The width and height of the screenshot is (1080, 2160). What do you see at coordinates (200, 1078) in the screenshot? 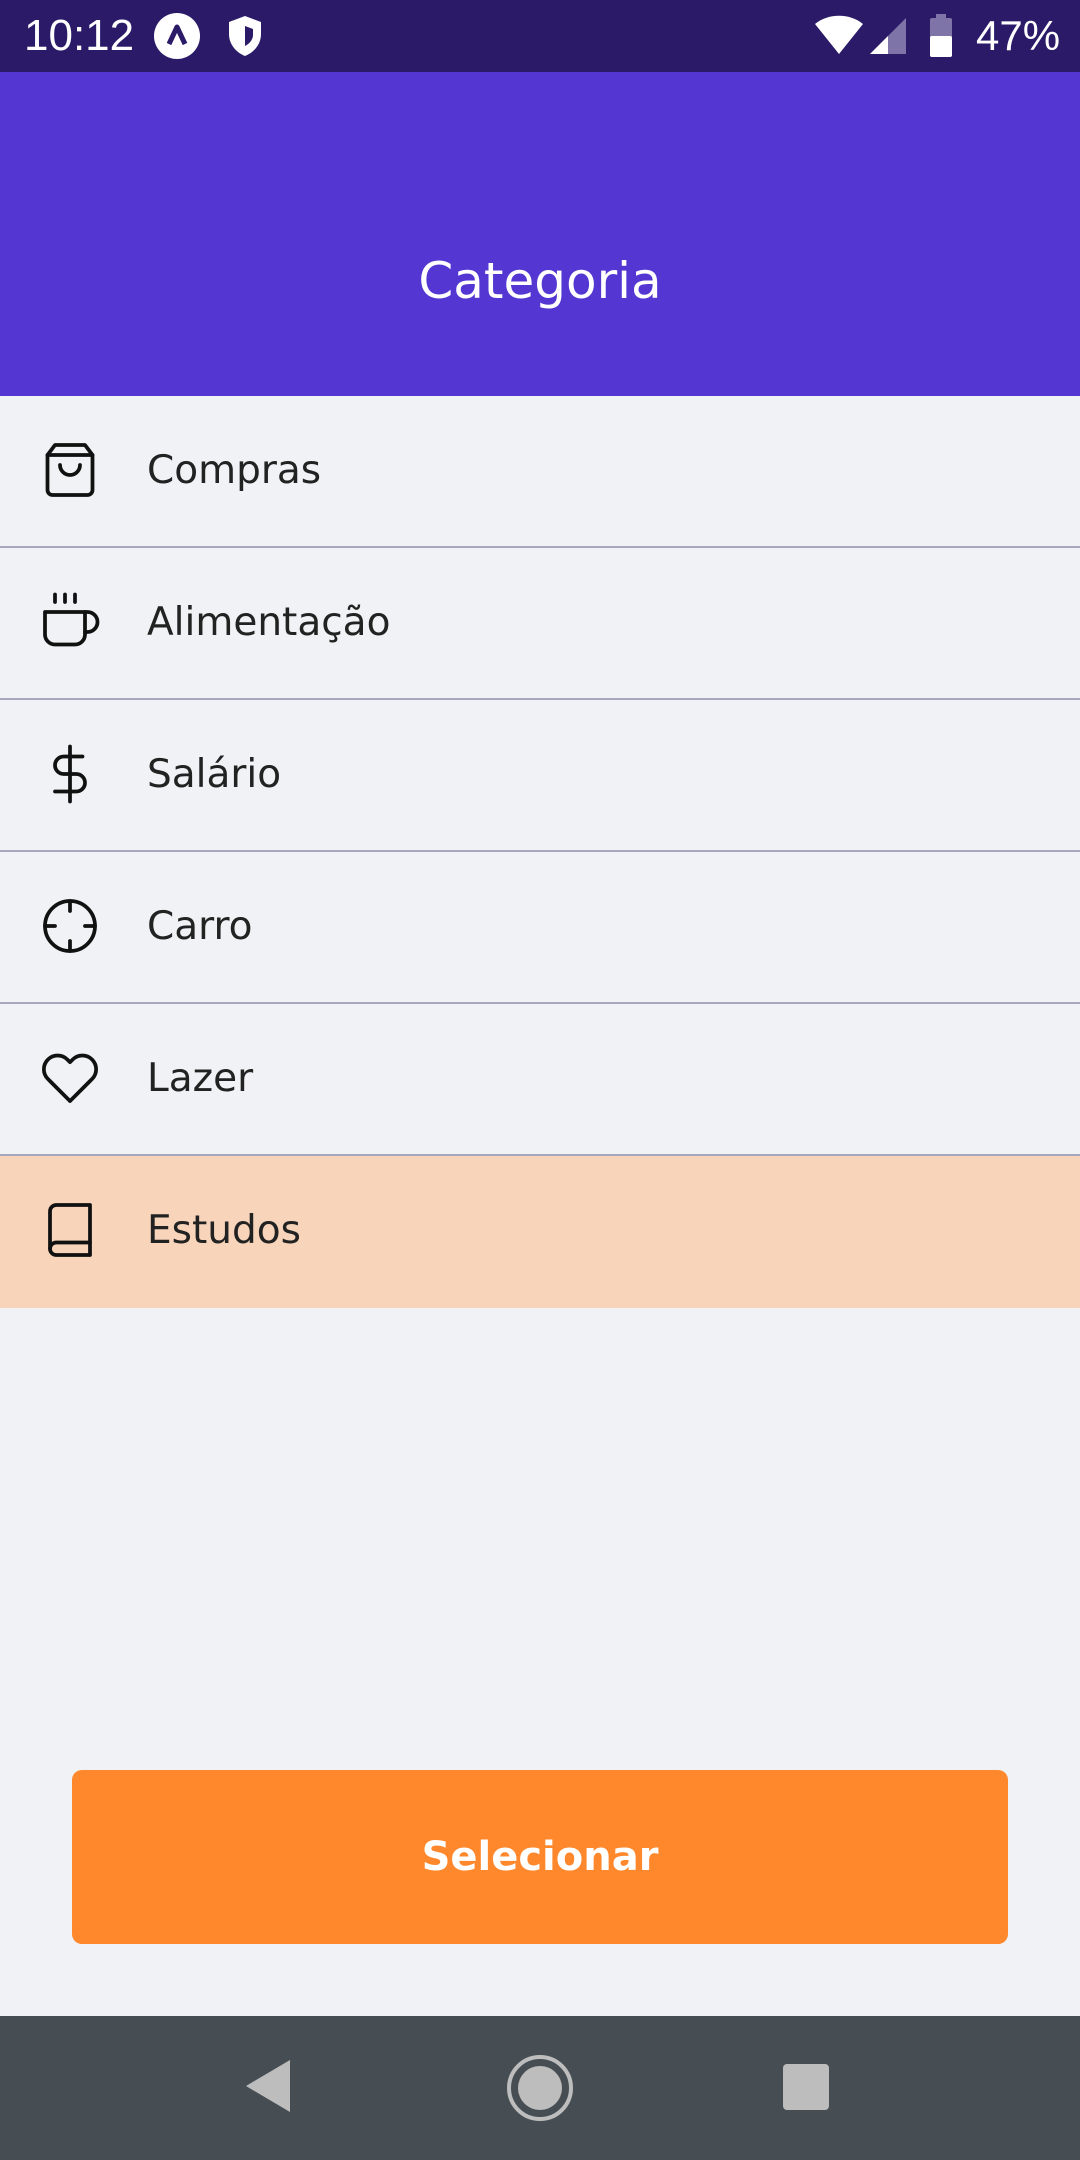
I see `category-label: Lazer` at bounding box center [200, 1078].